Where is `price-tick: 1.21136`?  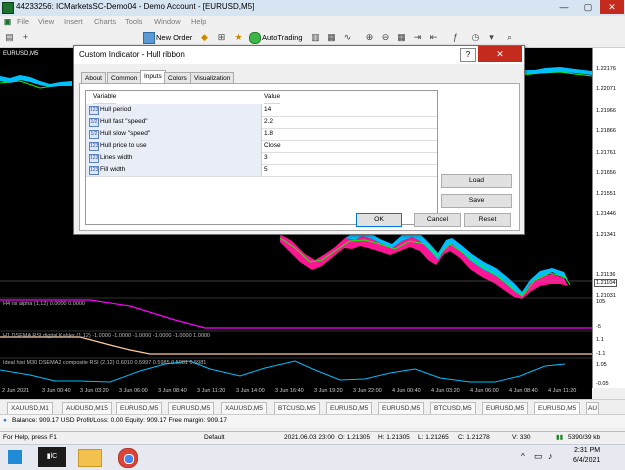 price-tick: 1.21136 is located at coordinates (606, 275).